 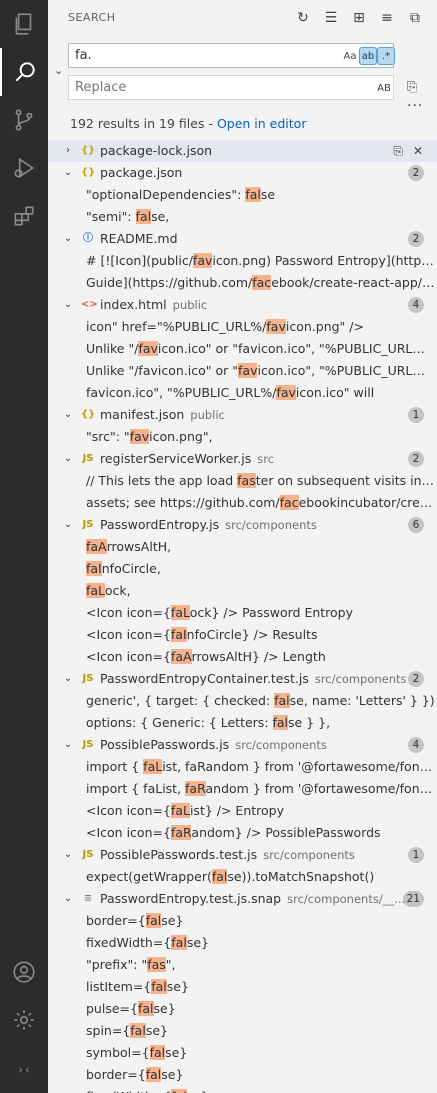 What do you see at coordinates (242, 965) in the screenshot?
I see `match-row: "prefix": "fas",` at bounding box center [242, 965].